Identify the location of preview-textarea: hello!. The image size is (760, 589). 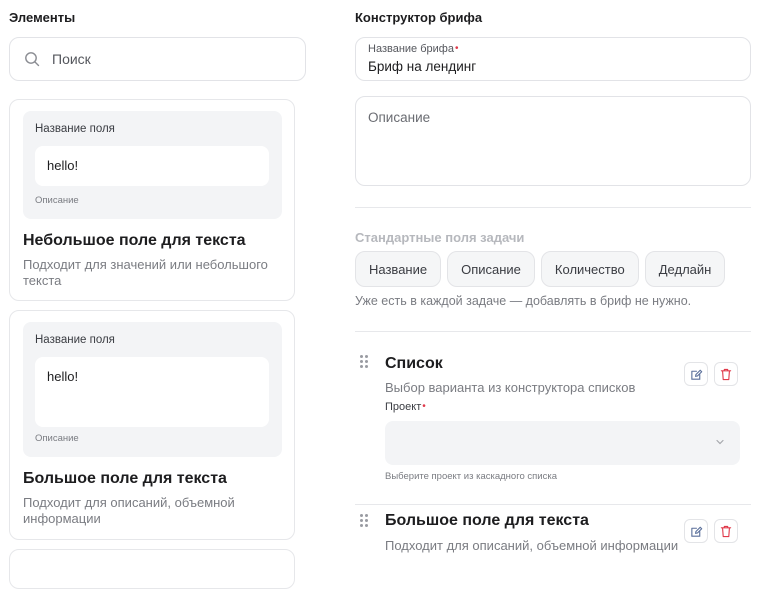
(152, 392).